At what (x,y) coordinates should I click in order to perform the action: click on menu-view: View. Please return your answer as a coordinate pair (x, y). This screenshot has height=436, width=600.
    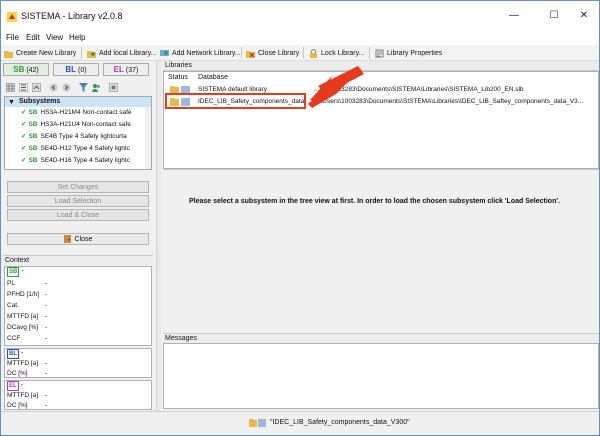
    Looking at the image, I should click on (54, 37).